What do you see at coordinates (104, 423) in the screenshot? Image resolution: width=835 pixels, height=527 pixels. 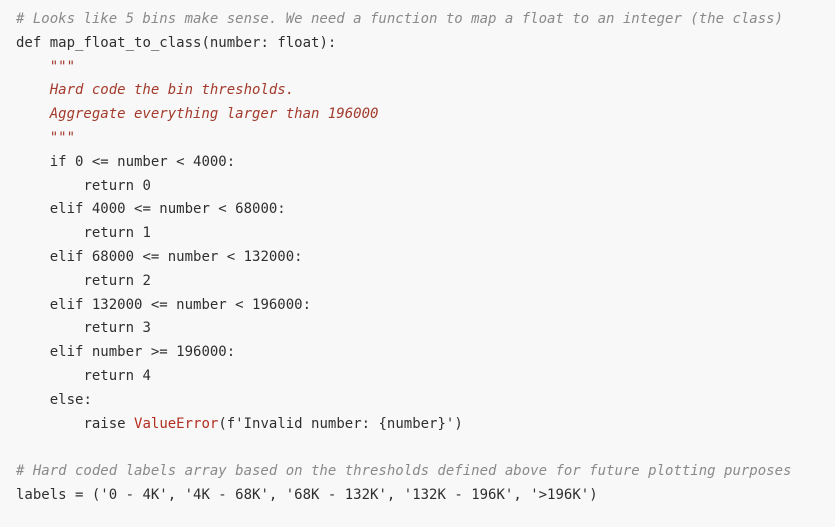 I see `code-token-keyword: raise` at bounding box center [104, 423].